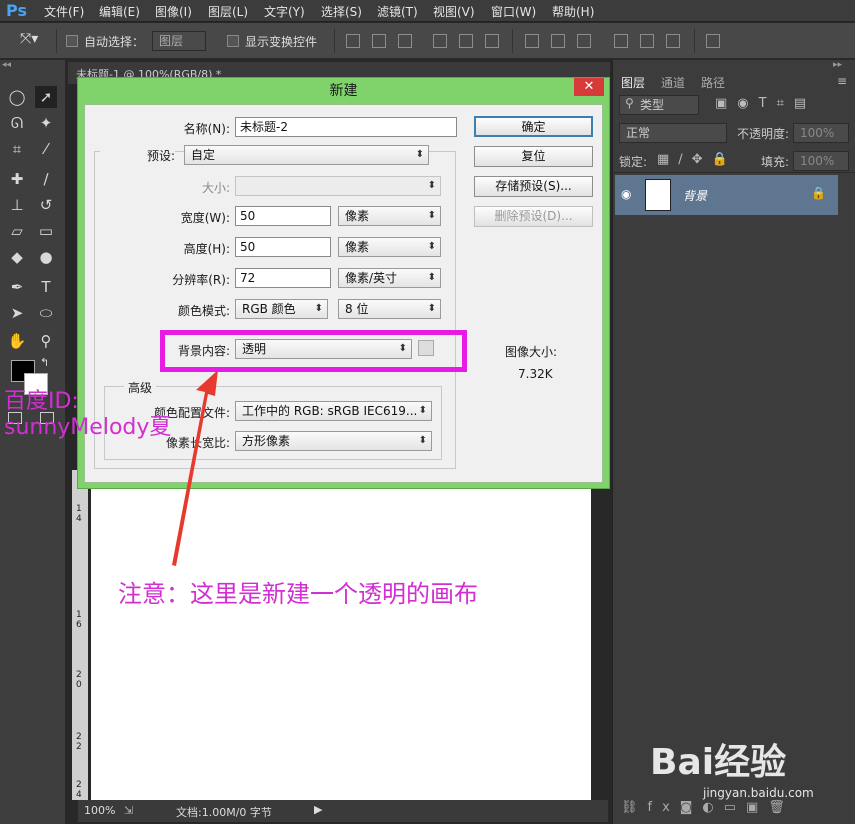  Describe the element at coordinates (492, 41) in the screenshot. I see `align-right-icon` at that location.